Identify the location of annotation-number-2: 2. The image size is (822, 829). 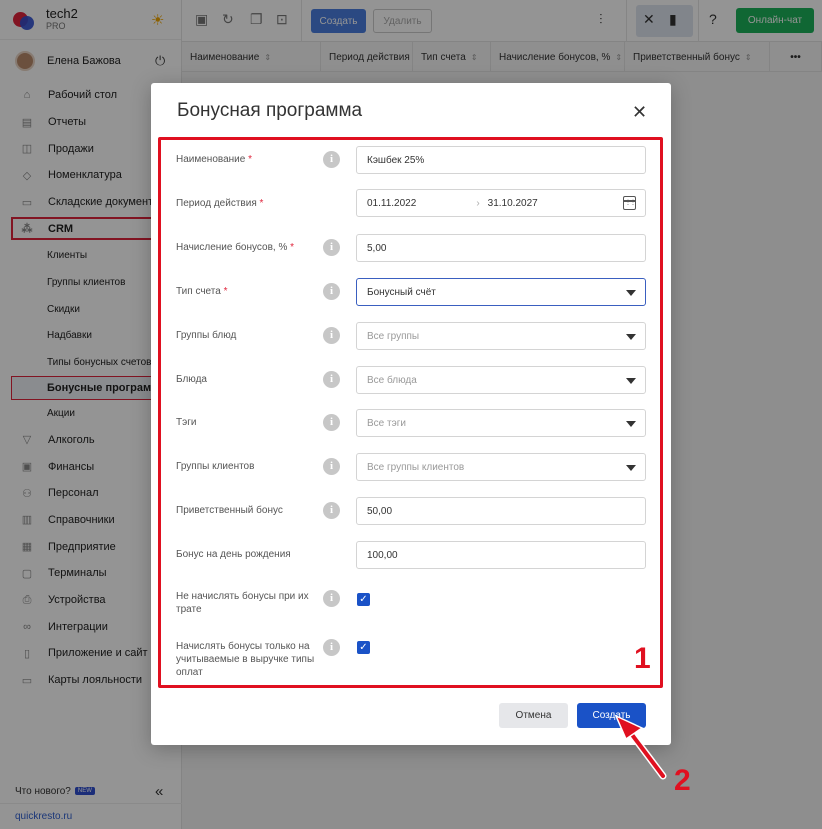
(682, 780).